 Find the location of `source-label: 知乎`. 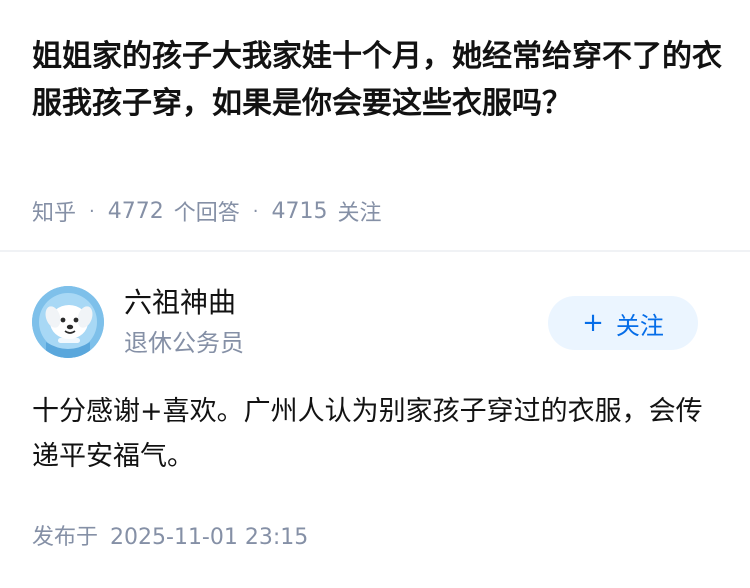

source-label: 知乎 is located at coordinates (54, 211).